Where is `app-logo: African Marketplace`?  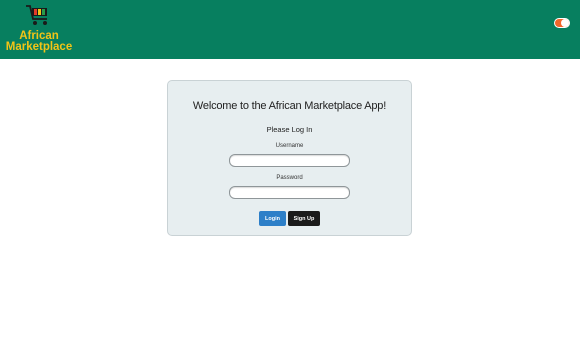 app-logo: African Marketplace is located at coordinates (39, 30).